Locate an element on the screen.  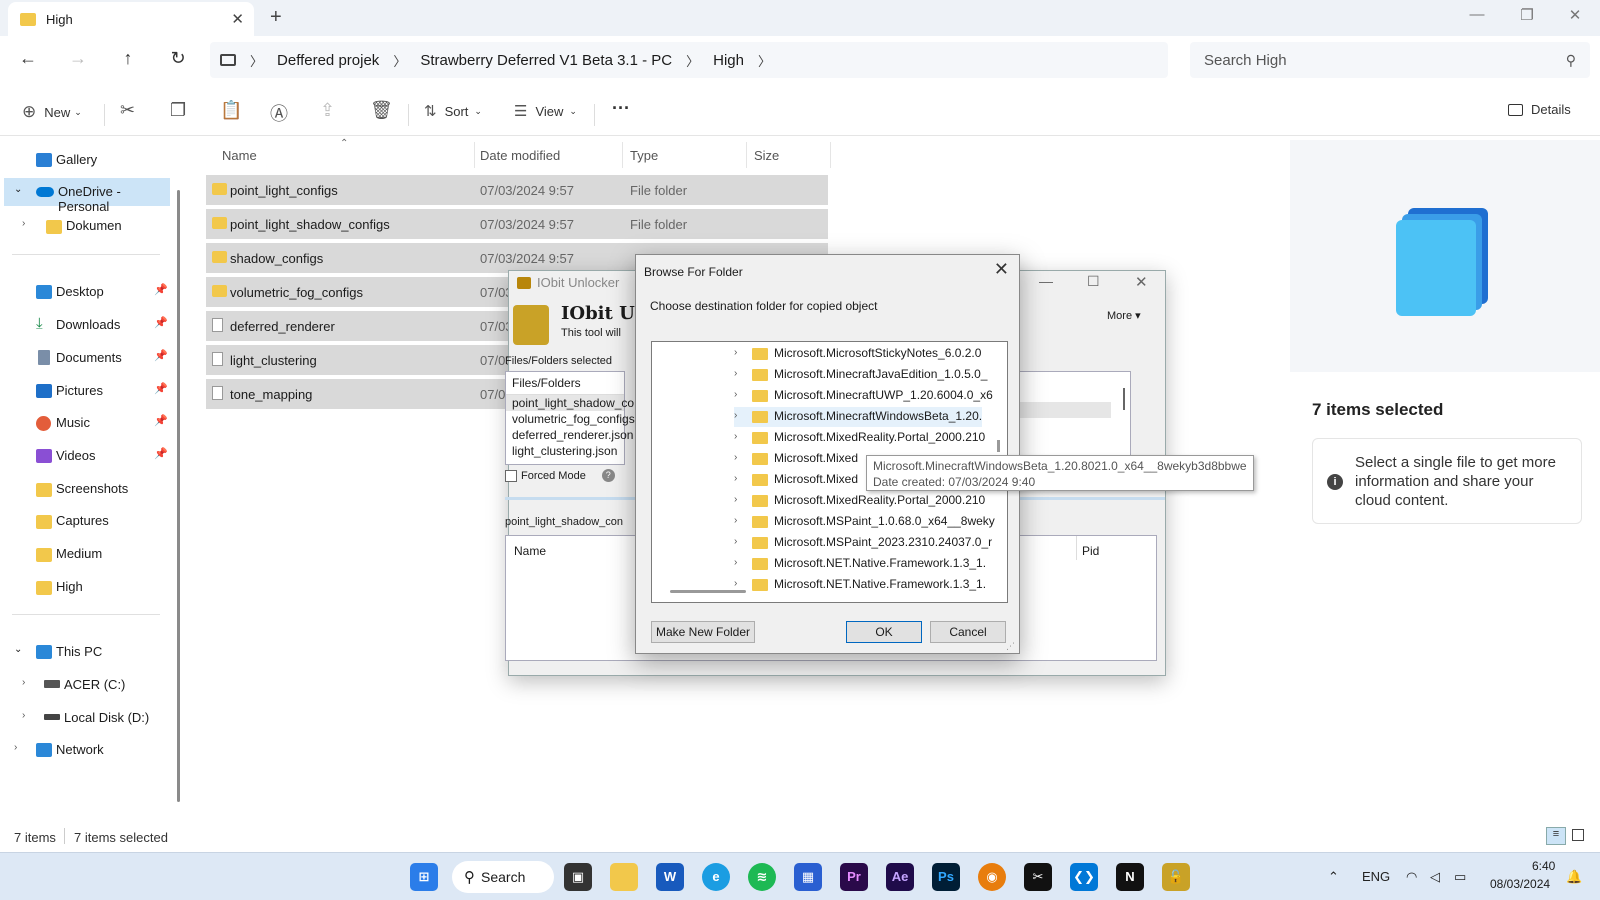
sidebar-item-drive-c: › ACER (C:) is located at coordinates (85, 685).